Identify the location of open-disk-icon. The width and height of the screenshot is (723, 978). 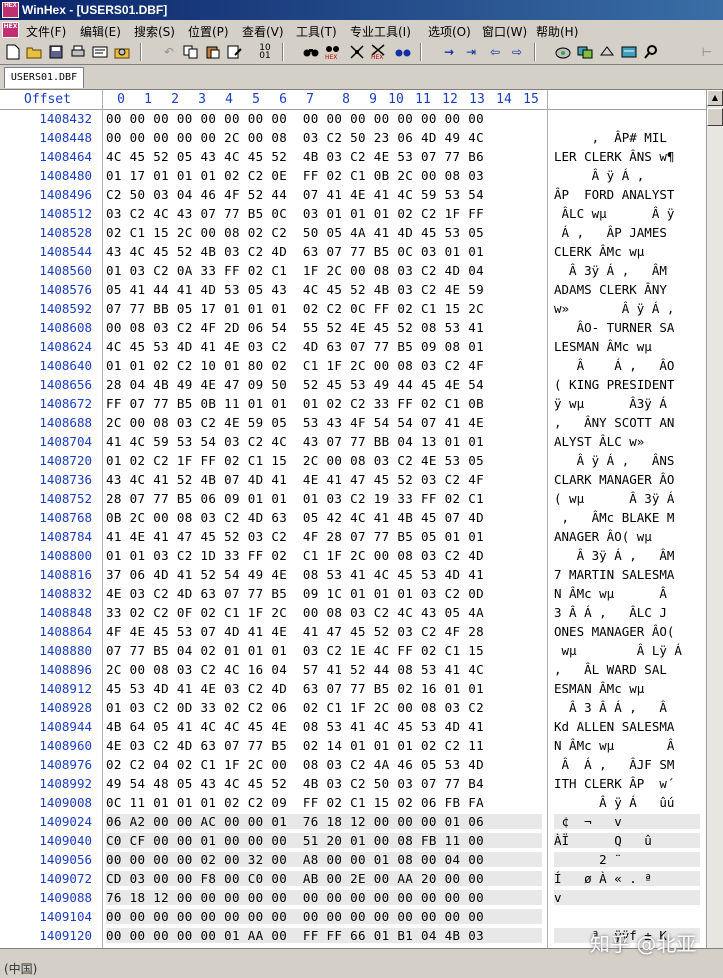
(122, 52).